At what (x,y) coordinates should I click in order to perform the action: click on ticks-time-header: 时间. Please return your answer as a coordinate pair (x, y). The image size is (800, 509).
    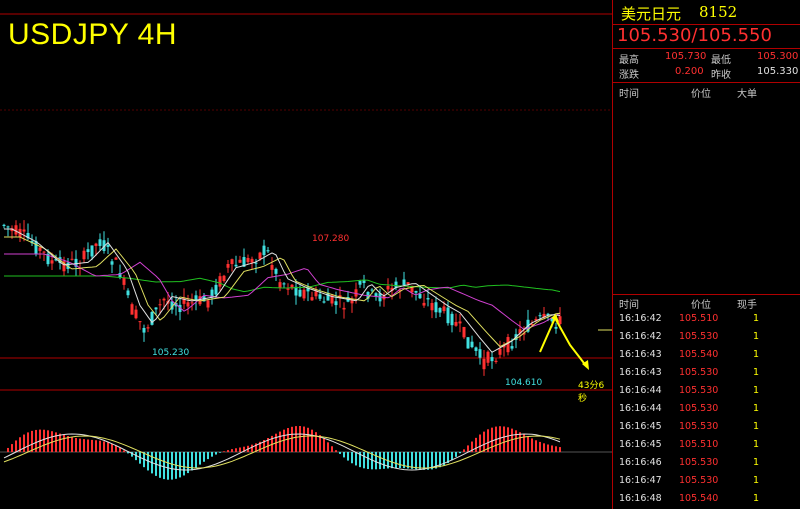
    Looking at the image, I should click on (629, 305).